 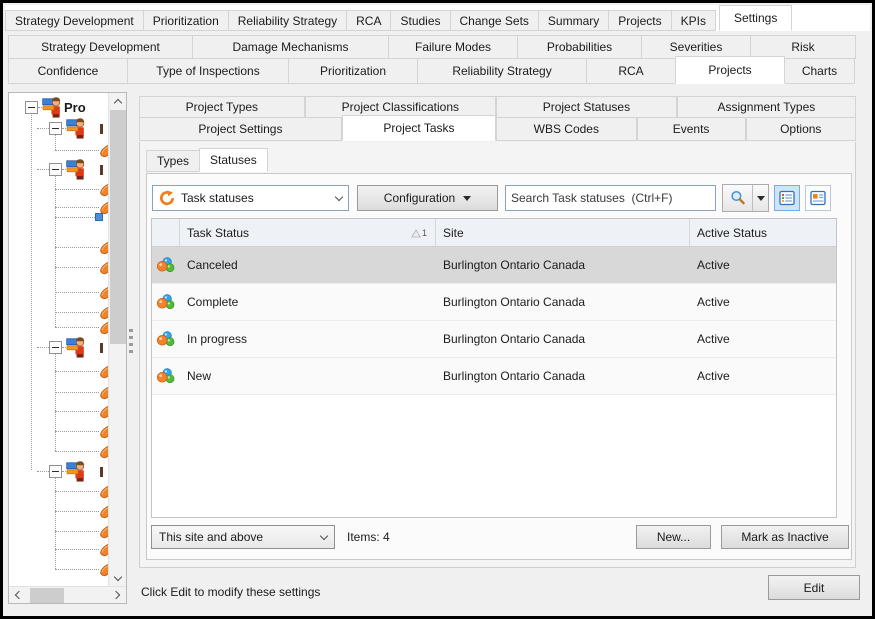 I want to click on panel-splitter, so click(x=130, y=346).